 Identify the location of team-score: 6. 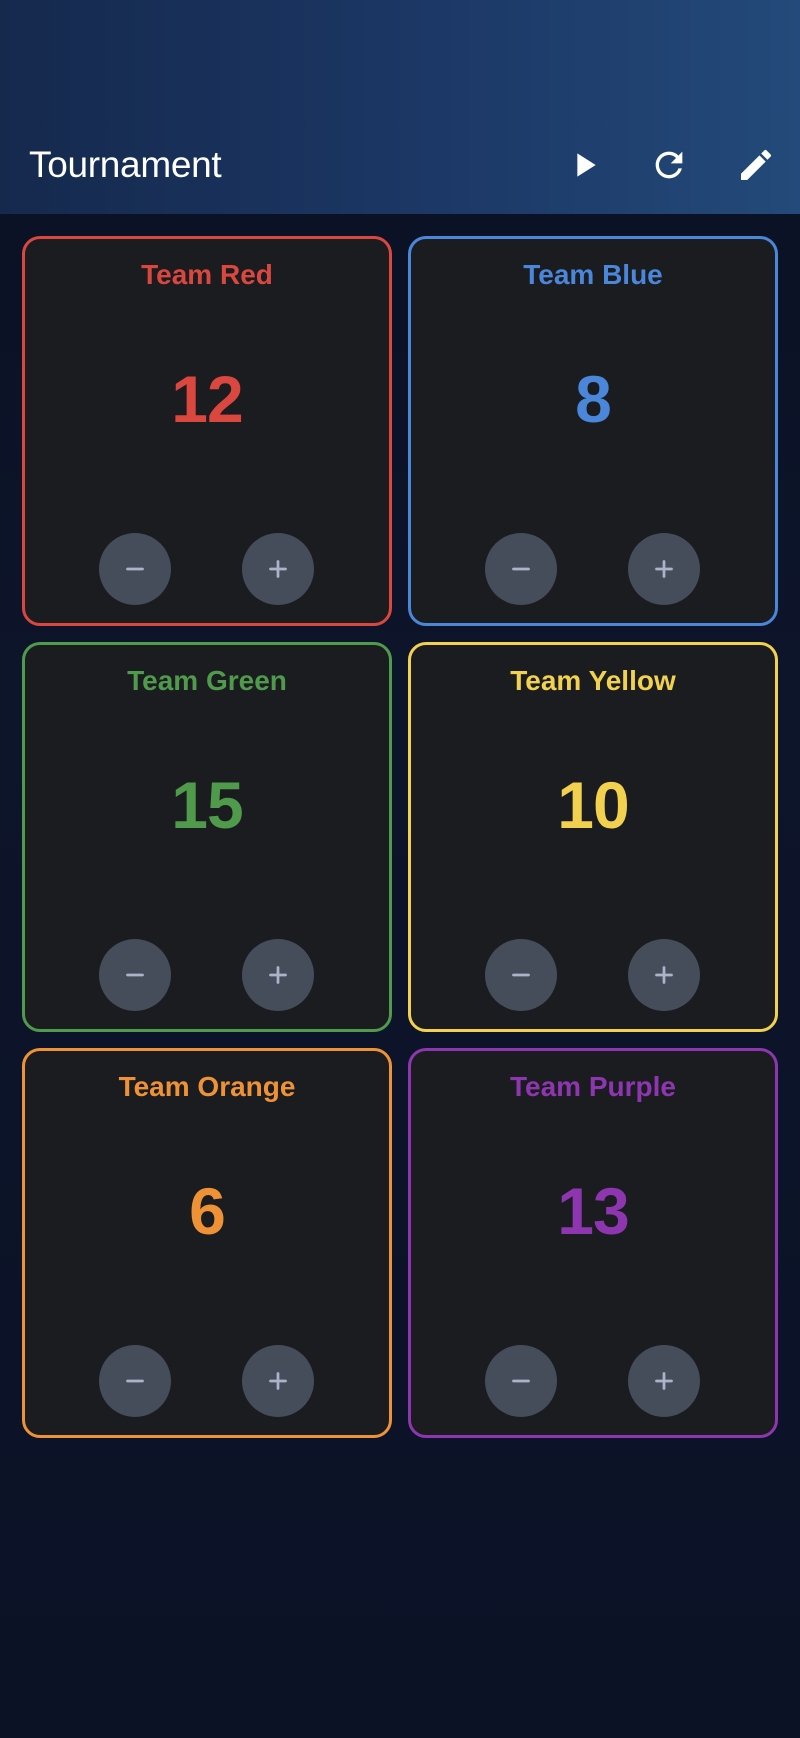
(207, 1211).